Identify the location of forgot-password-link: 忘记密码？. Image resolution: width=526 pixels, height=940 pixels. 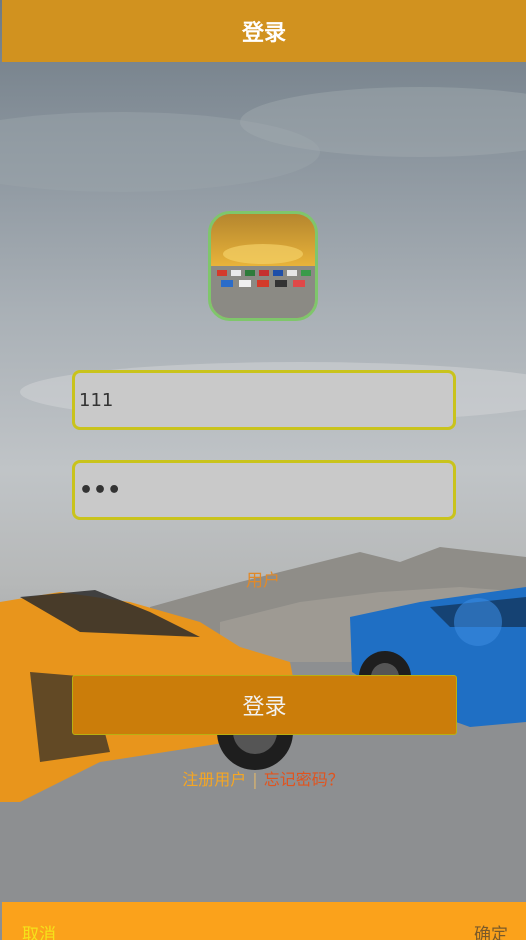
(304, 779).